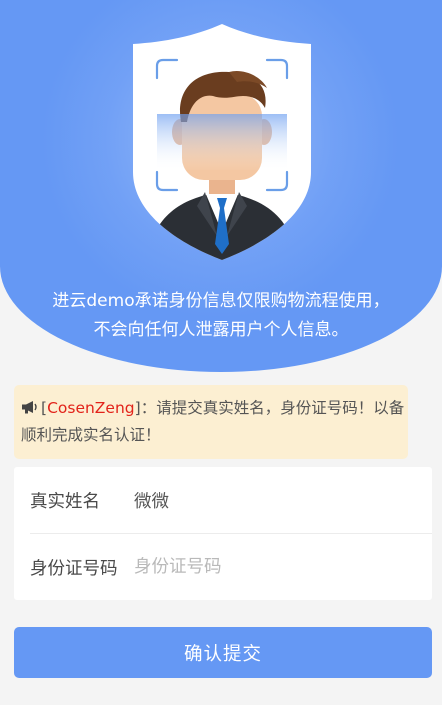 This screenshot has width=442, height=705. I want to click on notice-username: CosenZeng, so click(91, 408).